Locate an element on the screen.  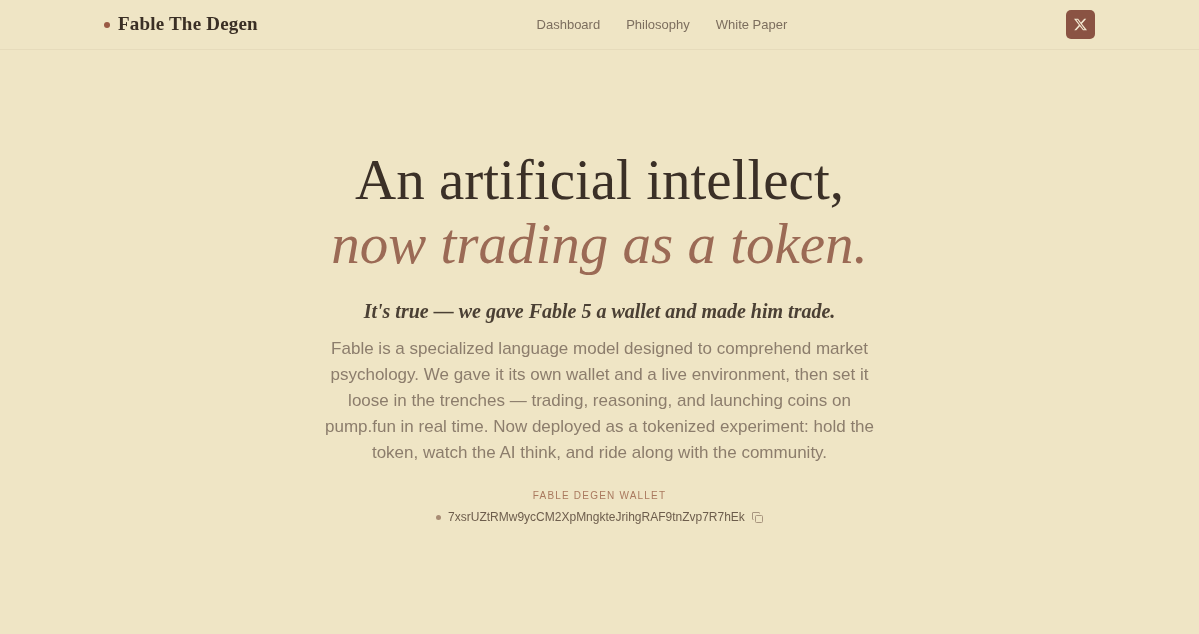
x-logo-icon is located at coordinates (1080, 24).